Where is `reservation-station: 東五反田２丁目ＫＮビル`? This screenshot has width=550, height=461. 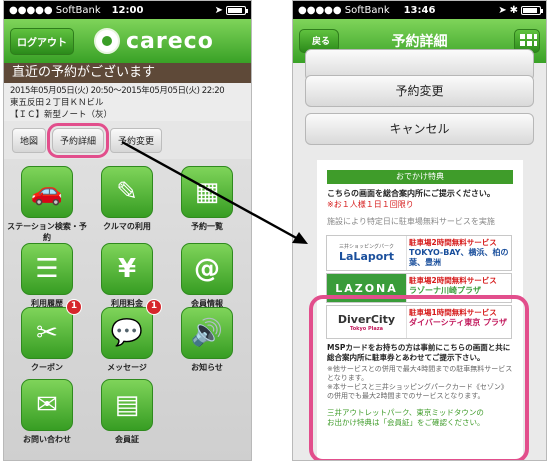 reservation-station: 東五反田２丁目ＫＮビル is located at coordinates (57, 103).